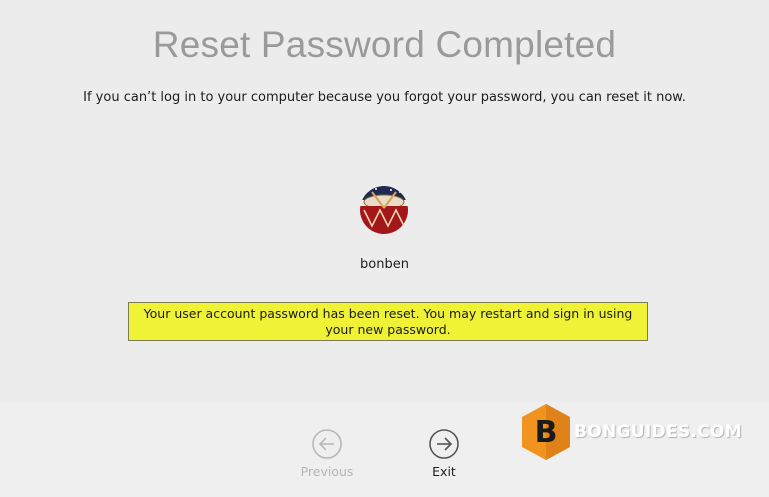  I want to click on arrow-left-circle-icon, so click(327, 444).